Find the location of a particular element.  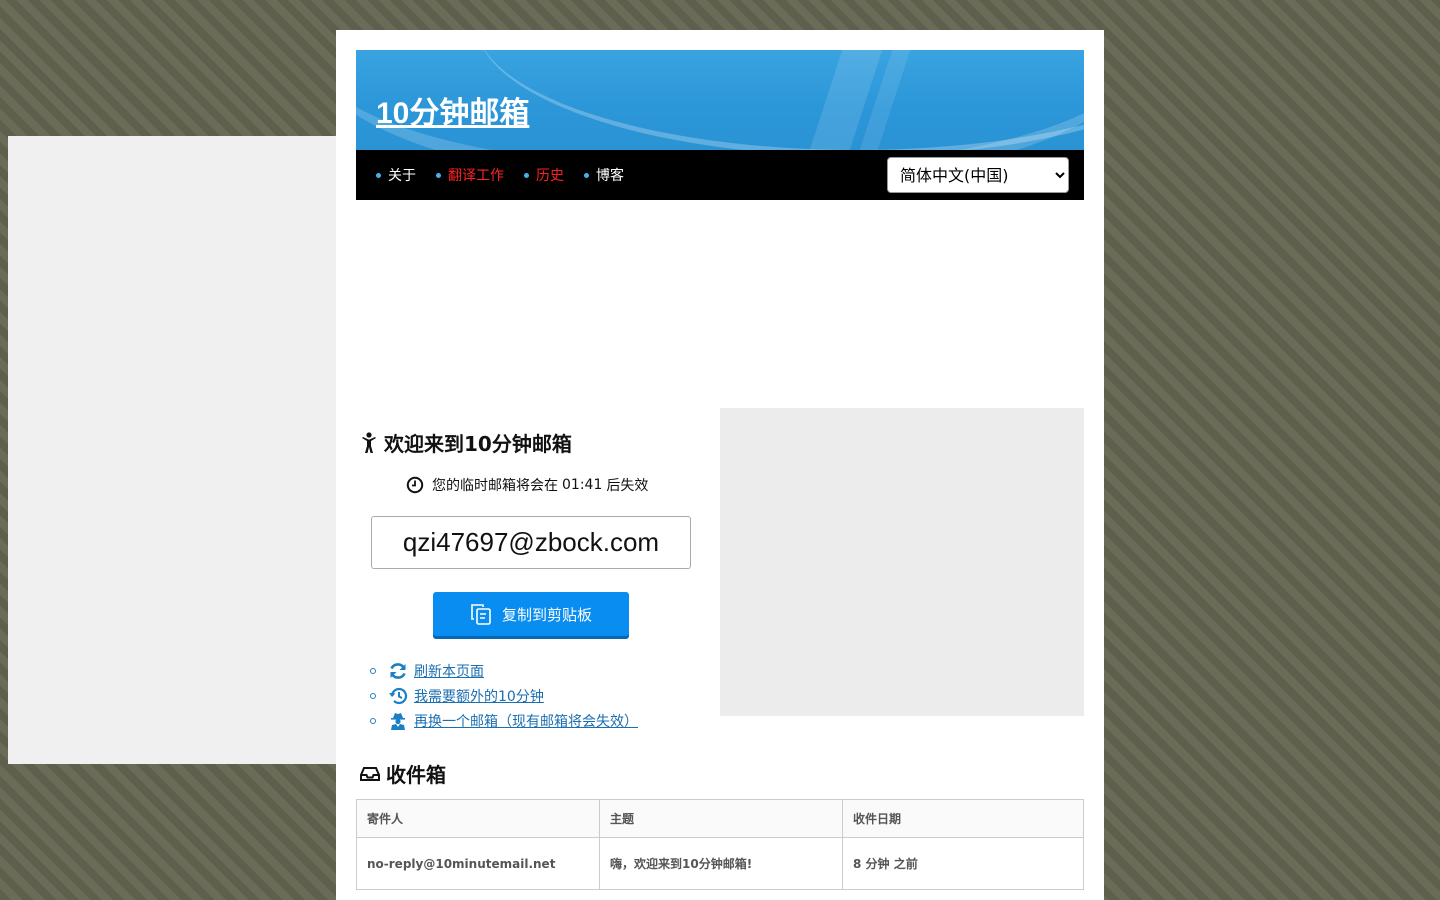

column-header-subject: 主题 is located at coordinates (721, 818).